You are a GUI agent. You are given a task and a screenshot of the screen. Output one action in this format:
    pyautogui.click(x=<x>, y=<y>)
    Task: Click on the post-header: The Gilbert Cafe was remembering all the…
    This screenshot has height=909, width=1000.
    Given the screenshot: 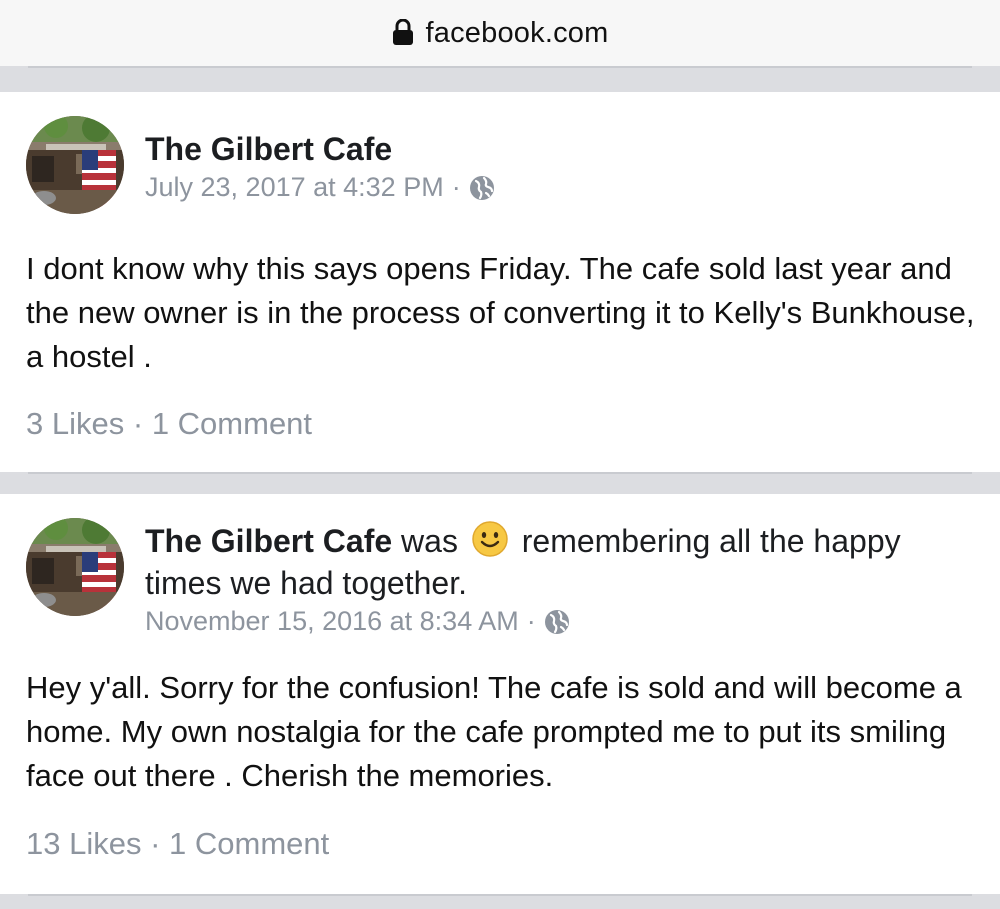 What is the action you would take?
    pyautogui.click(x=565, y=562)
    